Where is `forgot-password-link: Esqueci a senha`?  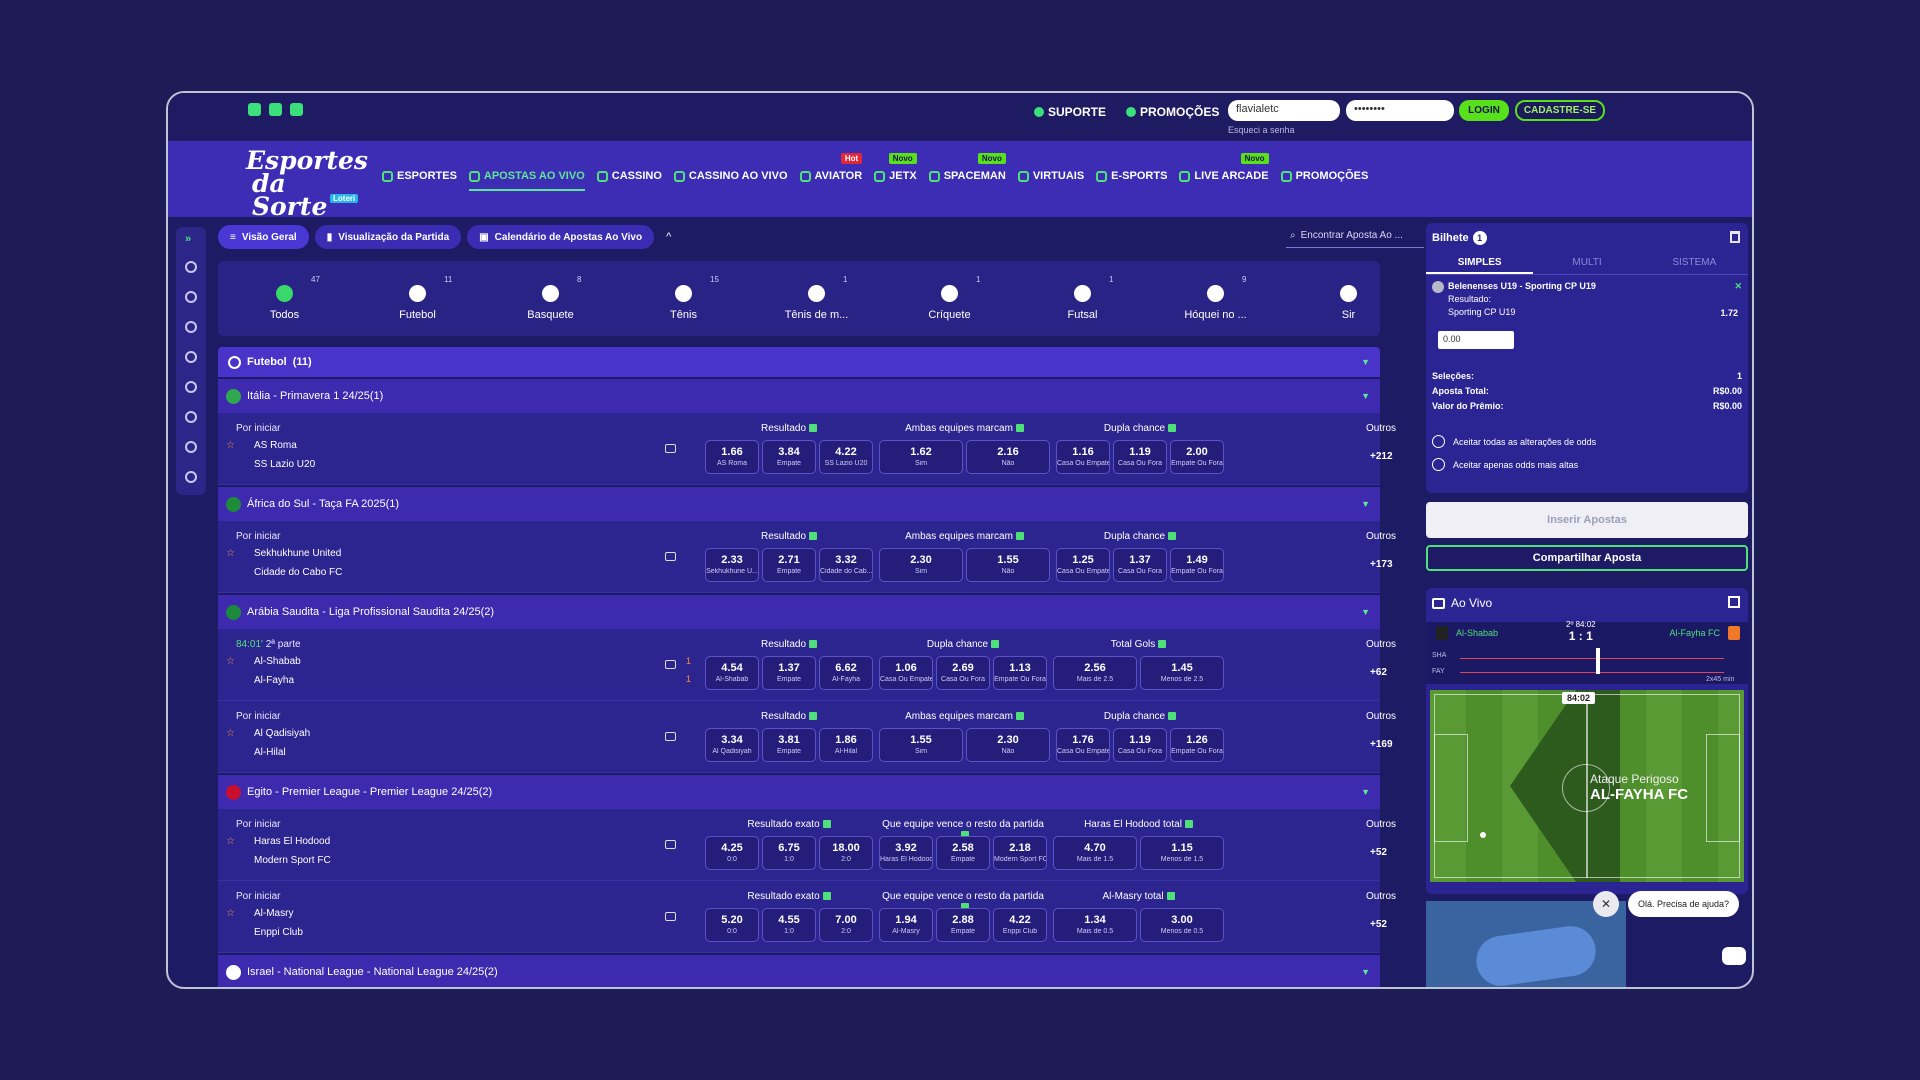 forgot-password-link: Esqueci a senha is located at coordinates (1261, 130).